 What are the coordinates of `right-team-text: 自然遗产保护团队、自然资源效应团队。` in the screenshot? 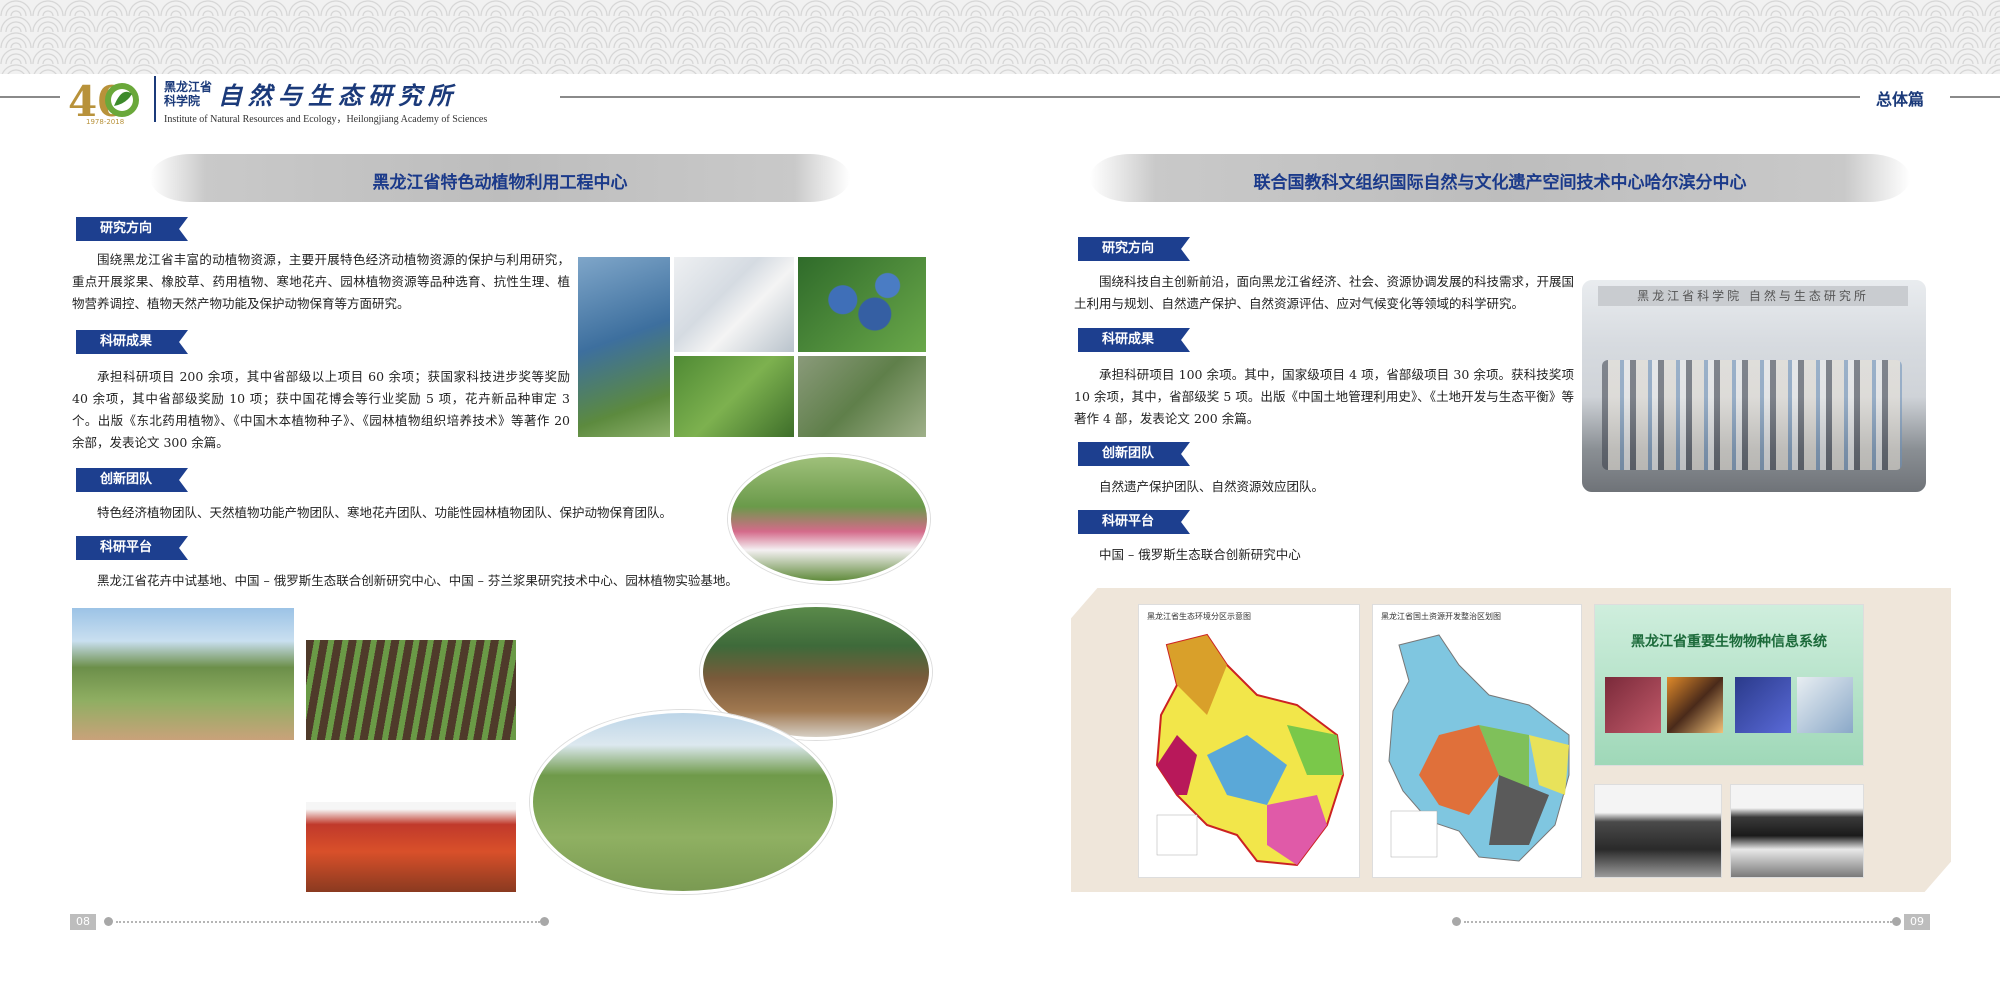 It's located at (1212, 486).